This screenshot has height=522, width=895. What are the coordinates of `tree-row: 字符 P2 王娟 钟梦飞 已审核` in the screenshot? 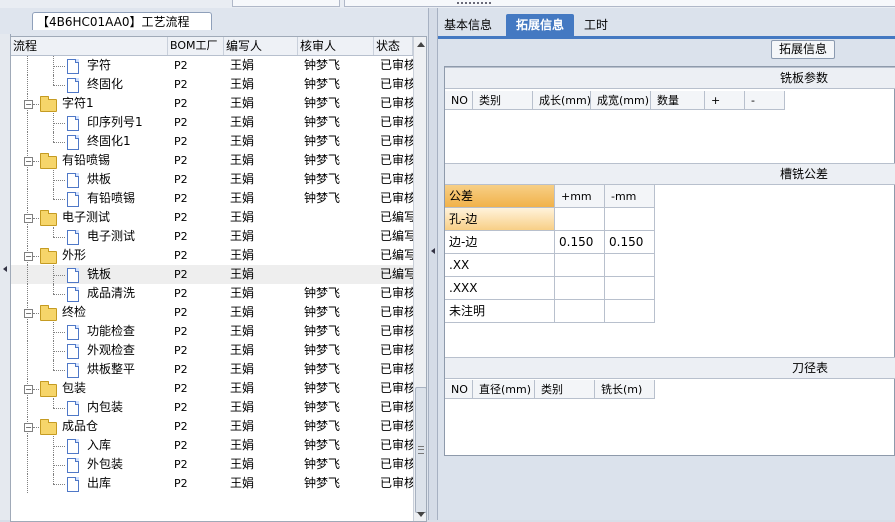 It's located at (212, 65).